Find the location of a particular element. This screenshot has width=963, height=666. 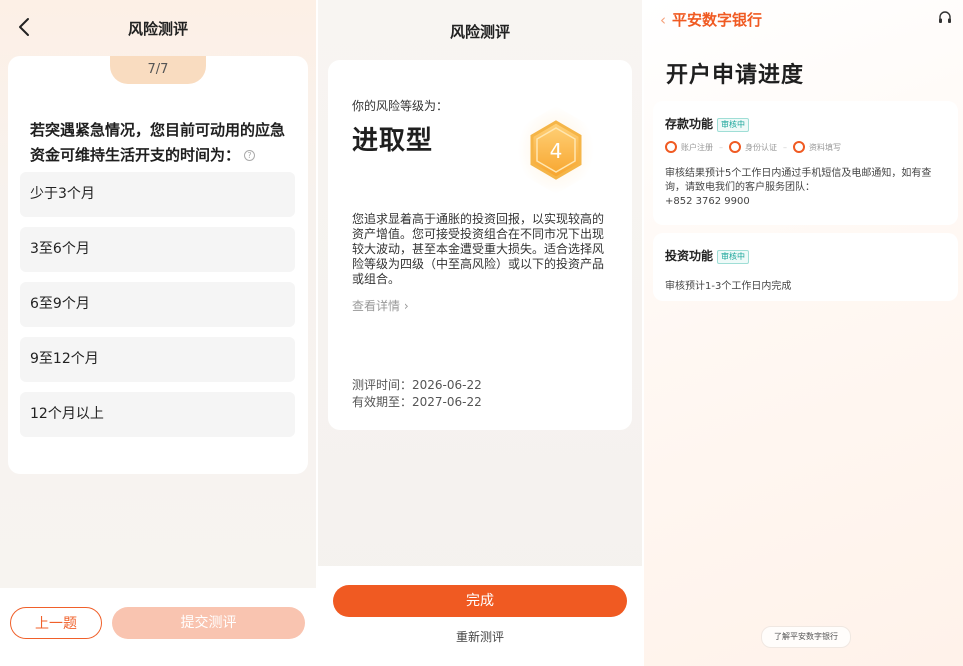

question-help-icon: ? is located at coordinates (250, 155).